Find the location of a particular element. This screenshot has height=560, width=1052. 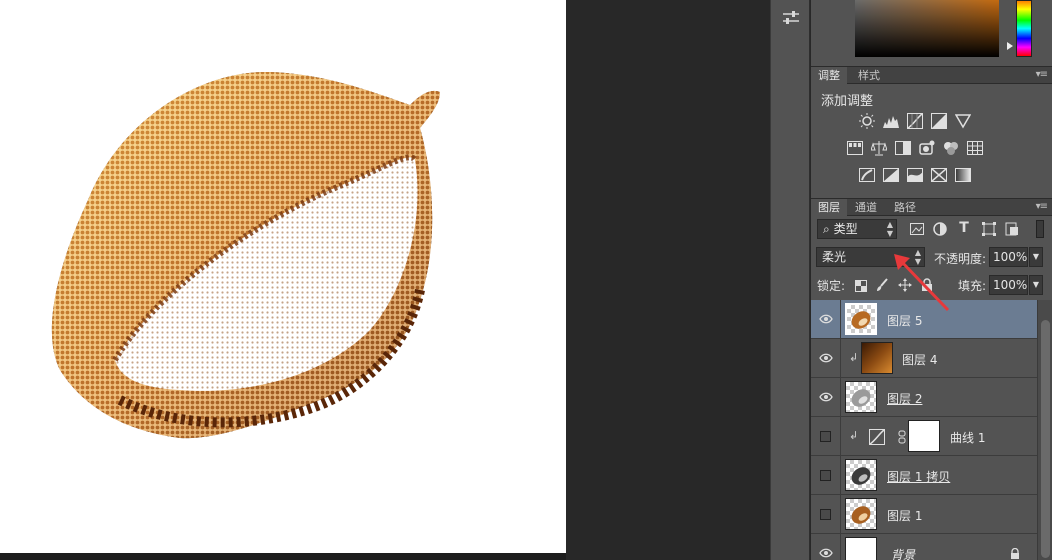

hue-saturation-icon is located at coordinates (855, 148).